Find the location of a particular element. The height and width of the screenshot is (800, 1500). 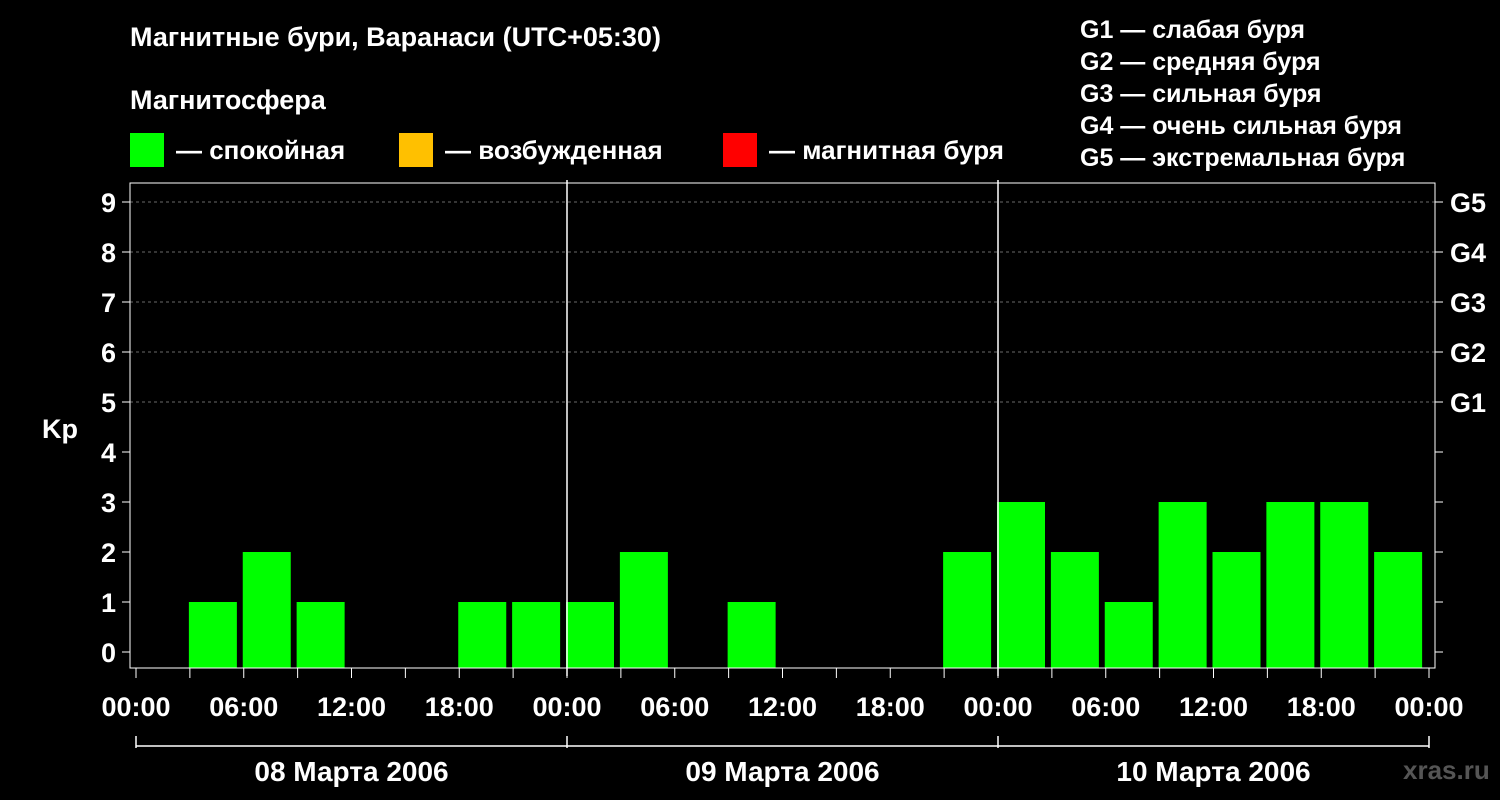

day-label: 08 Марта 2006 is located at coordinates (351, 771).